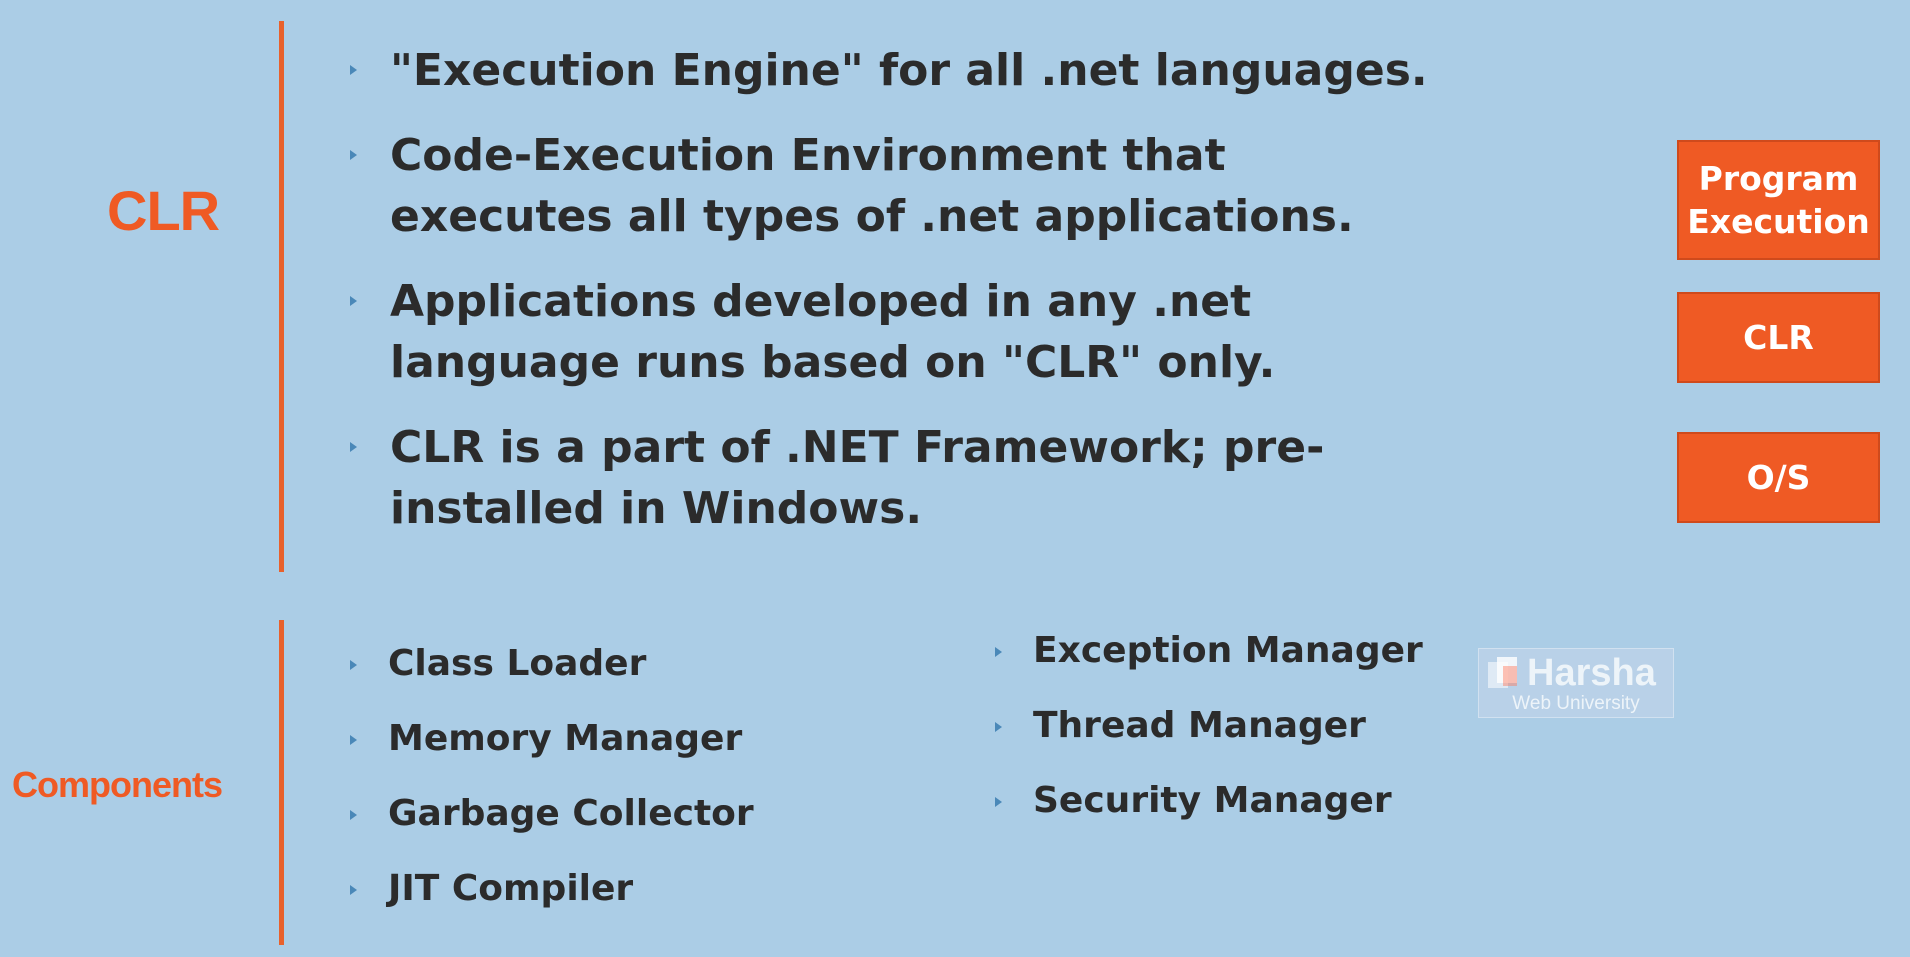 The height and width of the screenshot is (957, 1910). What do you see at coordinates (1778, 477) in the screenshot?
I see `os-box: O/S` at bounding box center [1778, 477].